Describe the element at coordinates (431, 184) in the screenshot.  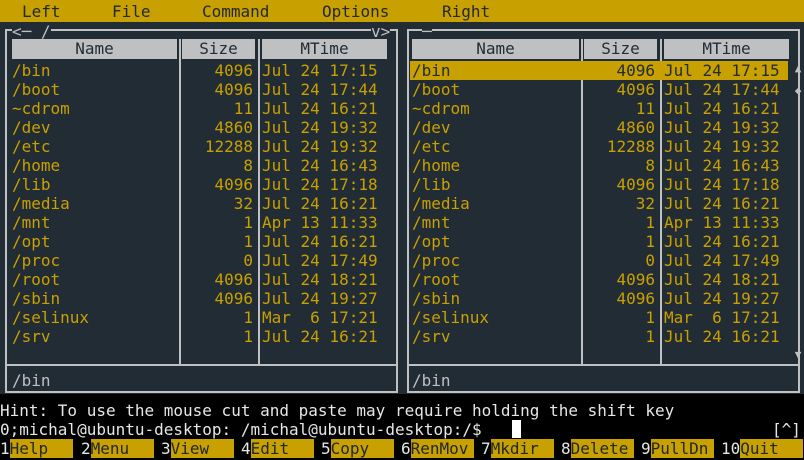
I see `file-name: /lib` at that location.